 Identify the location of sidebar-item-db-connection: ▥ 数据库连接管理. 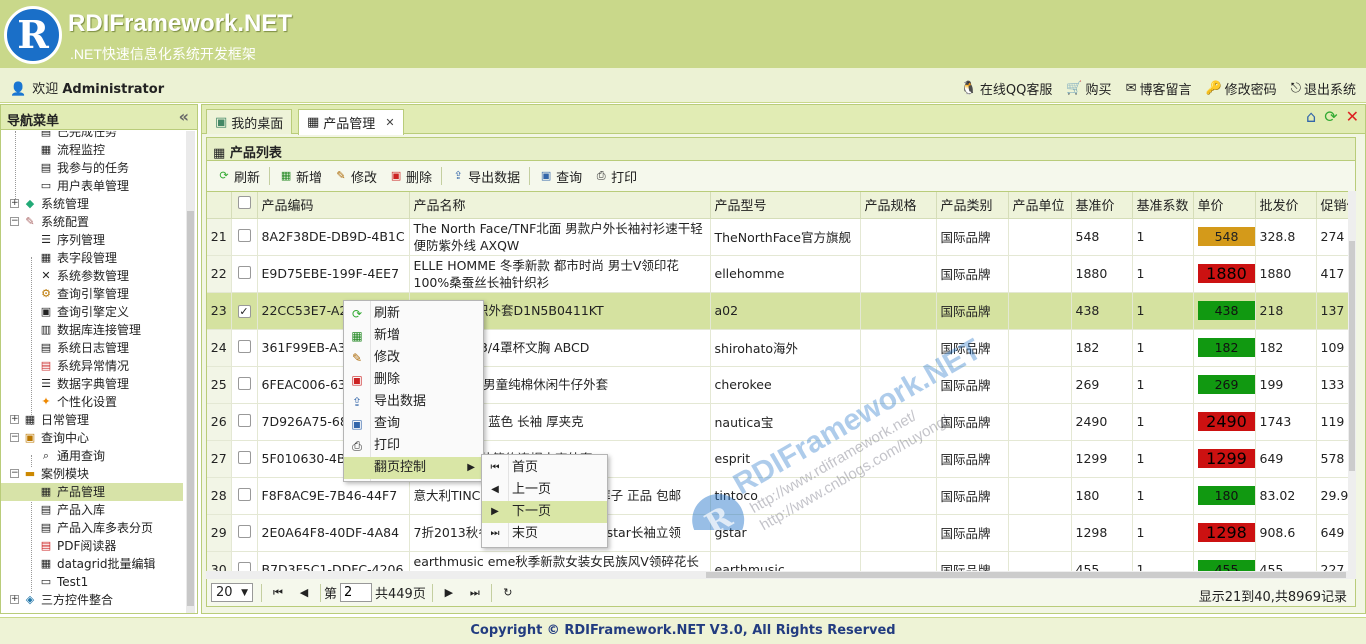
(94, 330).